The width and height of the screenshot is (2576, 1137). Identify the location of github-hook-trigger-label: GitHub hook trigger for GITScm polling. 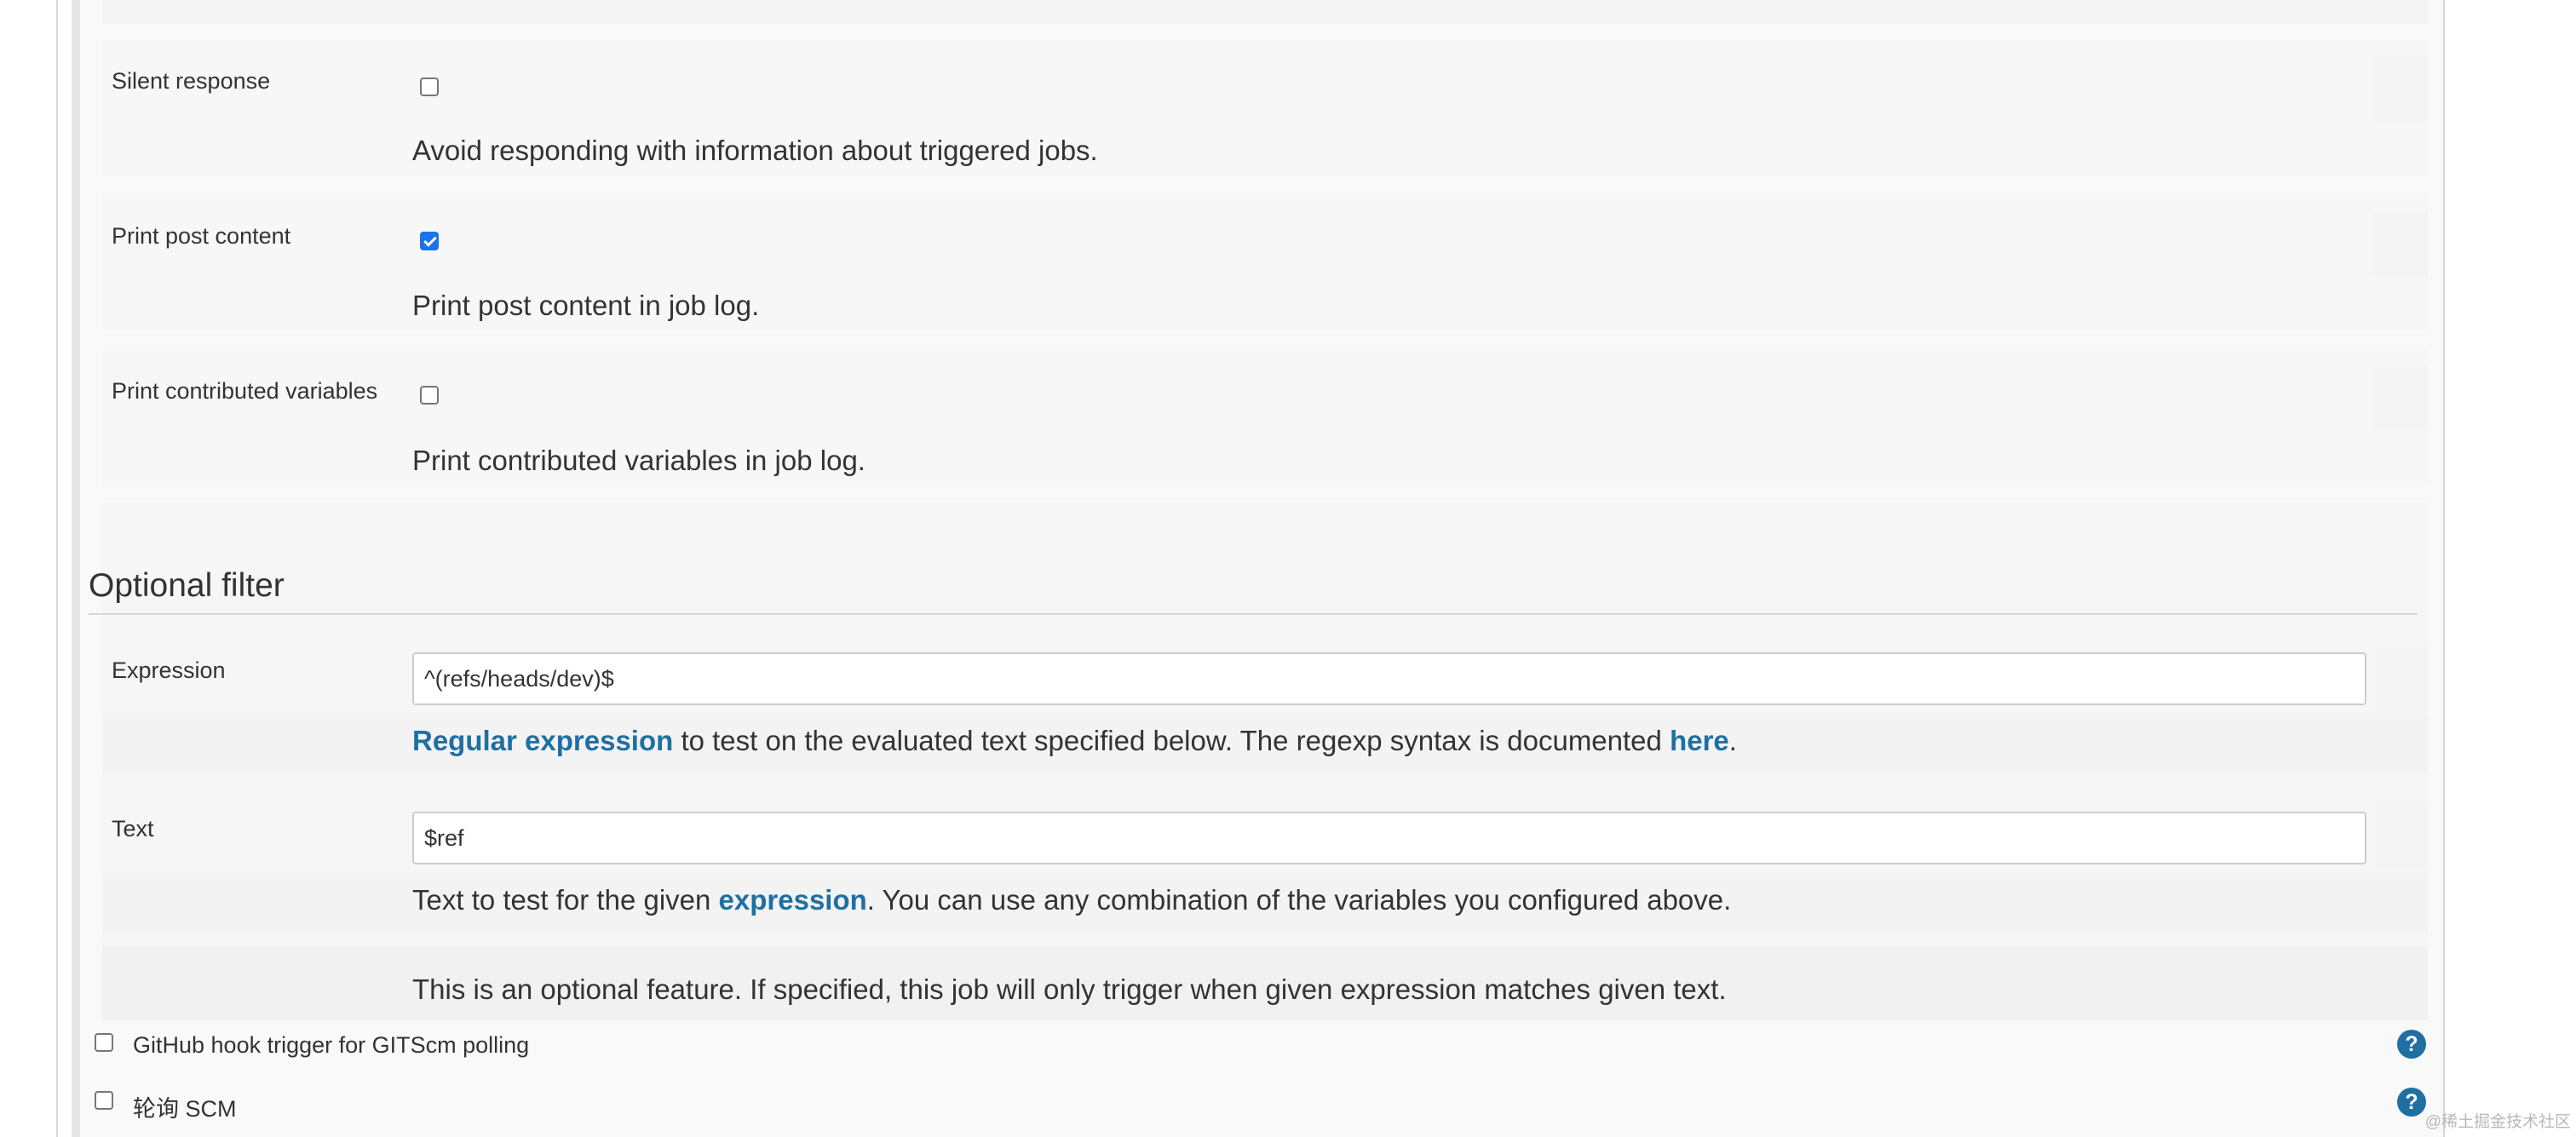
(331, 1045).